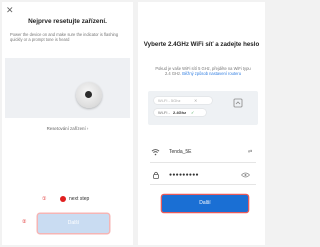 The width and height of the screenshot is (320, 247). Describe the element at coordinates (44, 199) in the screenshot. I see `step-marker-1: ①` at that location.